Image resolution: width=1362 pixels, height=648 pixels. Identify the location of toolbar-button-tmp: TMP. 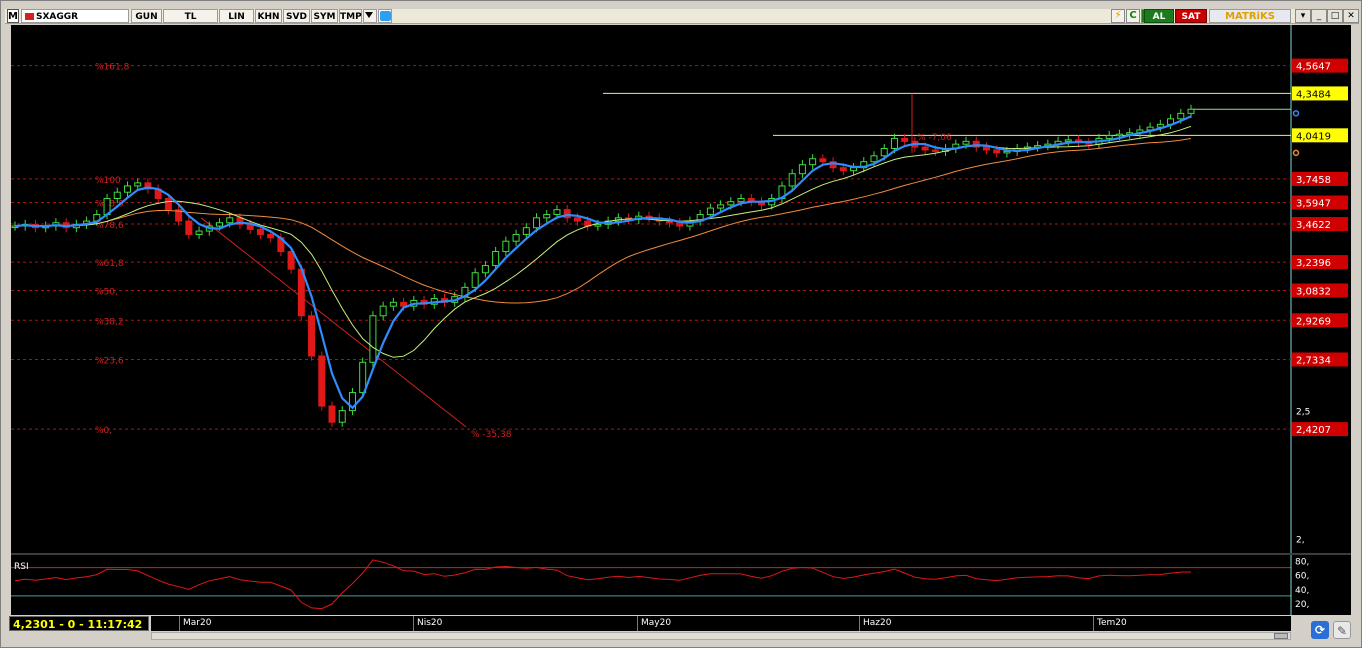
(350, 16).